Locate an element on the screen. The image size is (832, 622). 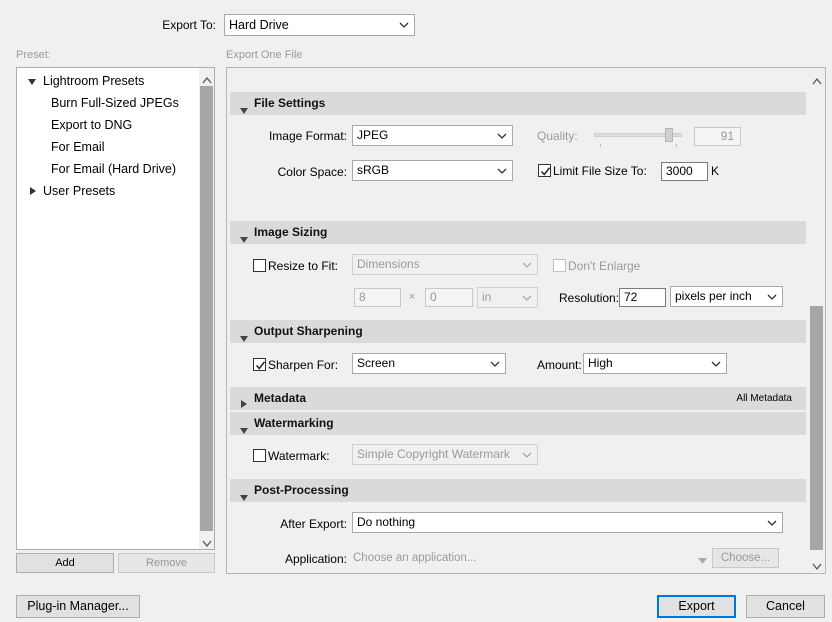
size-unit-value: in is located at coordinates (487, 297).